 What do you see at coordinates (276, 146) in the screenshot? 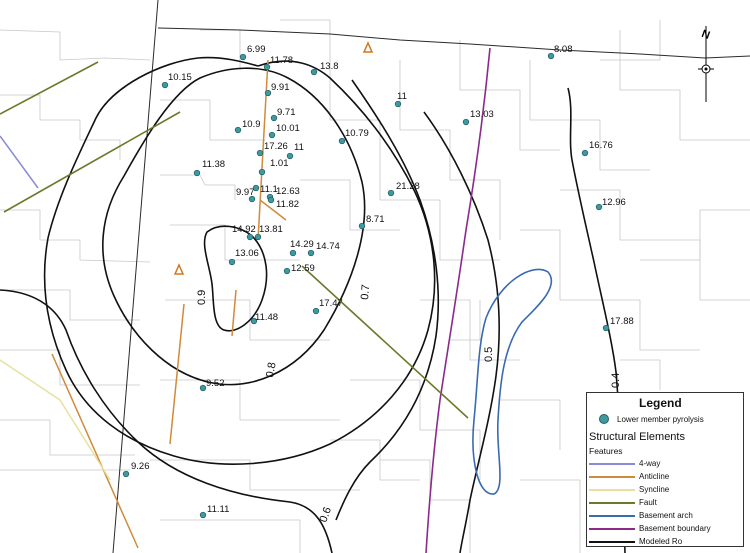
I see `sample-point-label: 17.26` at bounding box center [276, 146].